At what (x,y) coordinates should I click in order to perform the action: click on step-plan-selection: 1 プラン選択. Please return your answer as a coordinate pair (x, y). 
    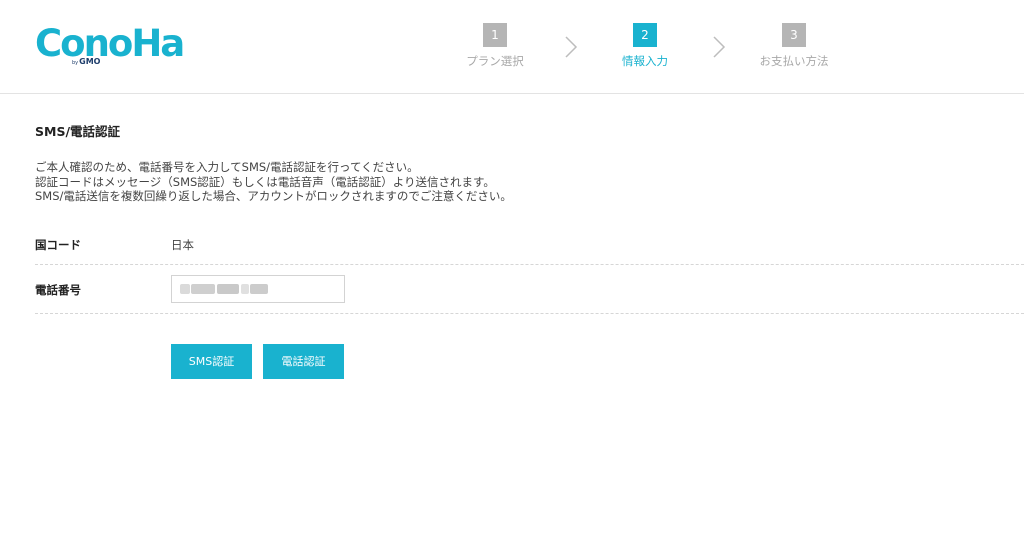
    Looking at the image, I should click on (495, 45).